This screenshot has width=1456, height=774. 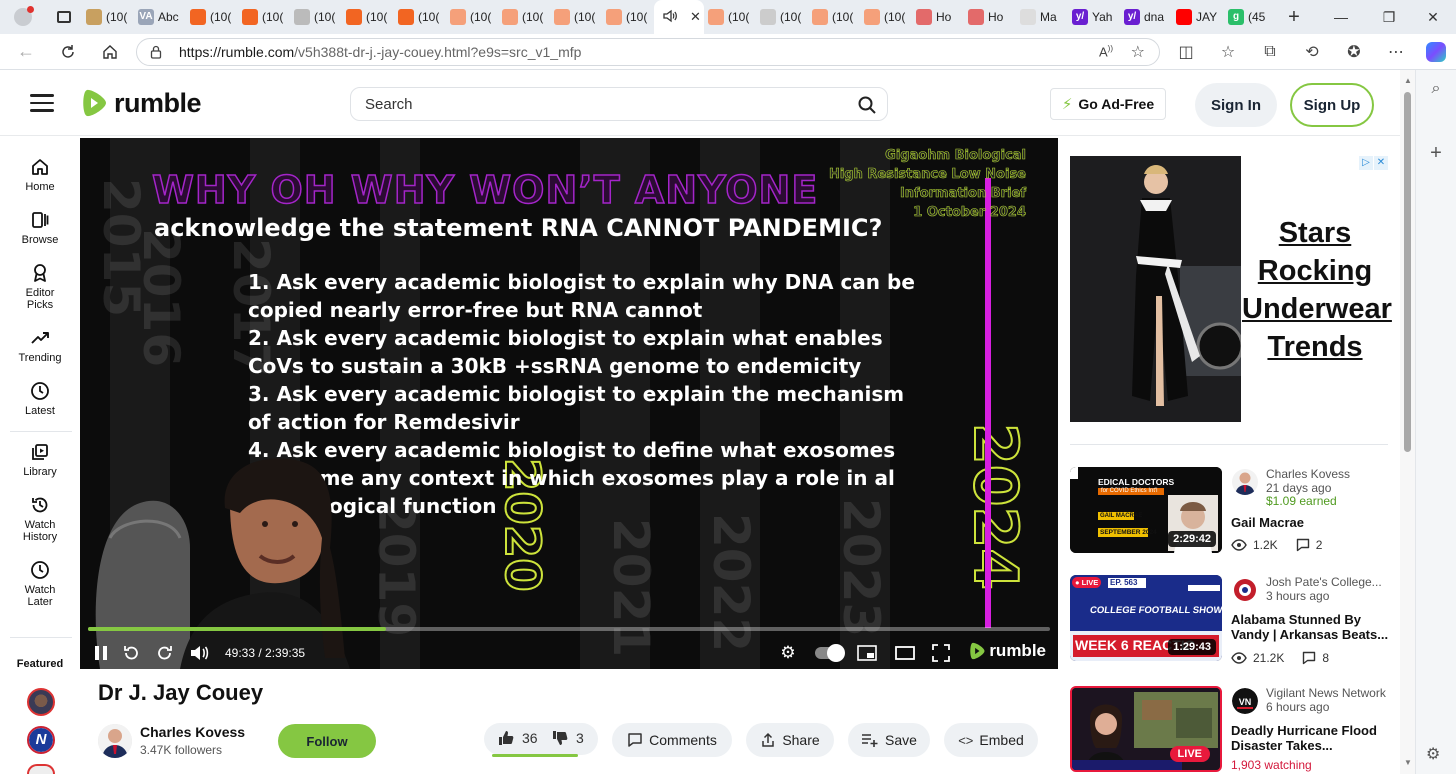 What do you see at coordinates (1408, 80) in the screenshot?
I see `scroll-up-arrow: ▲` at bounding box center [1408, 80].